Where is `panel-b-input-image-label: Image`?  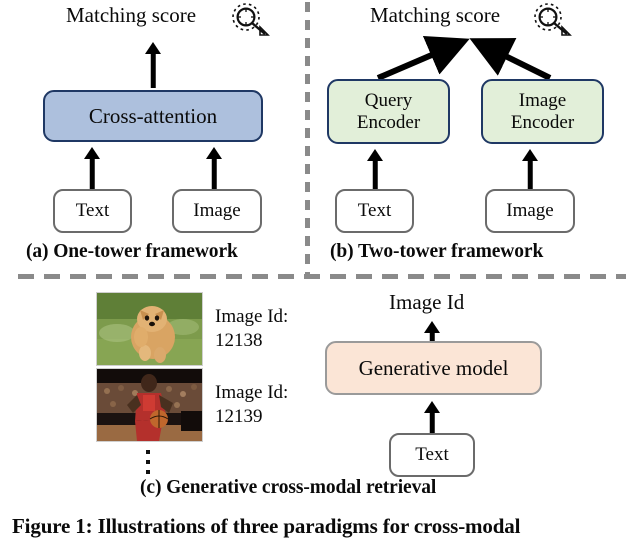
panel-b-input-image-label: Image is located at coordinates (530, 210).